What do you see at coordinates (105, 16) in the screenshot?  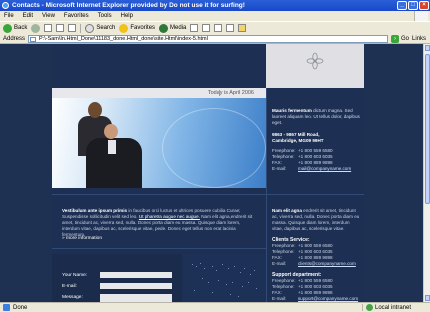 I see `menu-tools: Tools` at bounding box center [105, 16].